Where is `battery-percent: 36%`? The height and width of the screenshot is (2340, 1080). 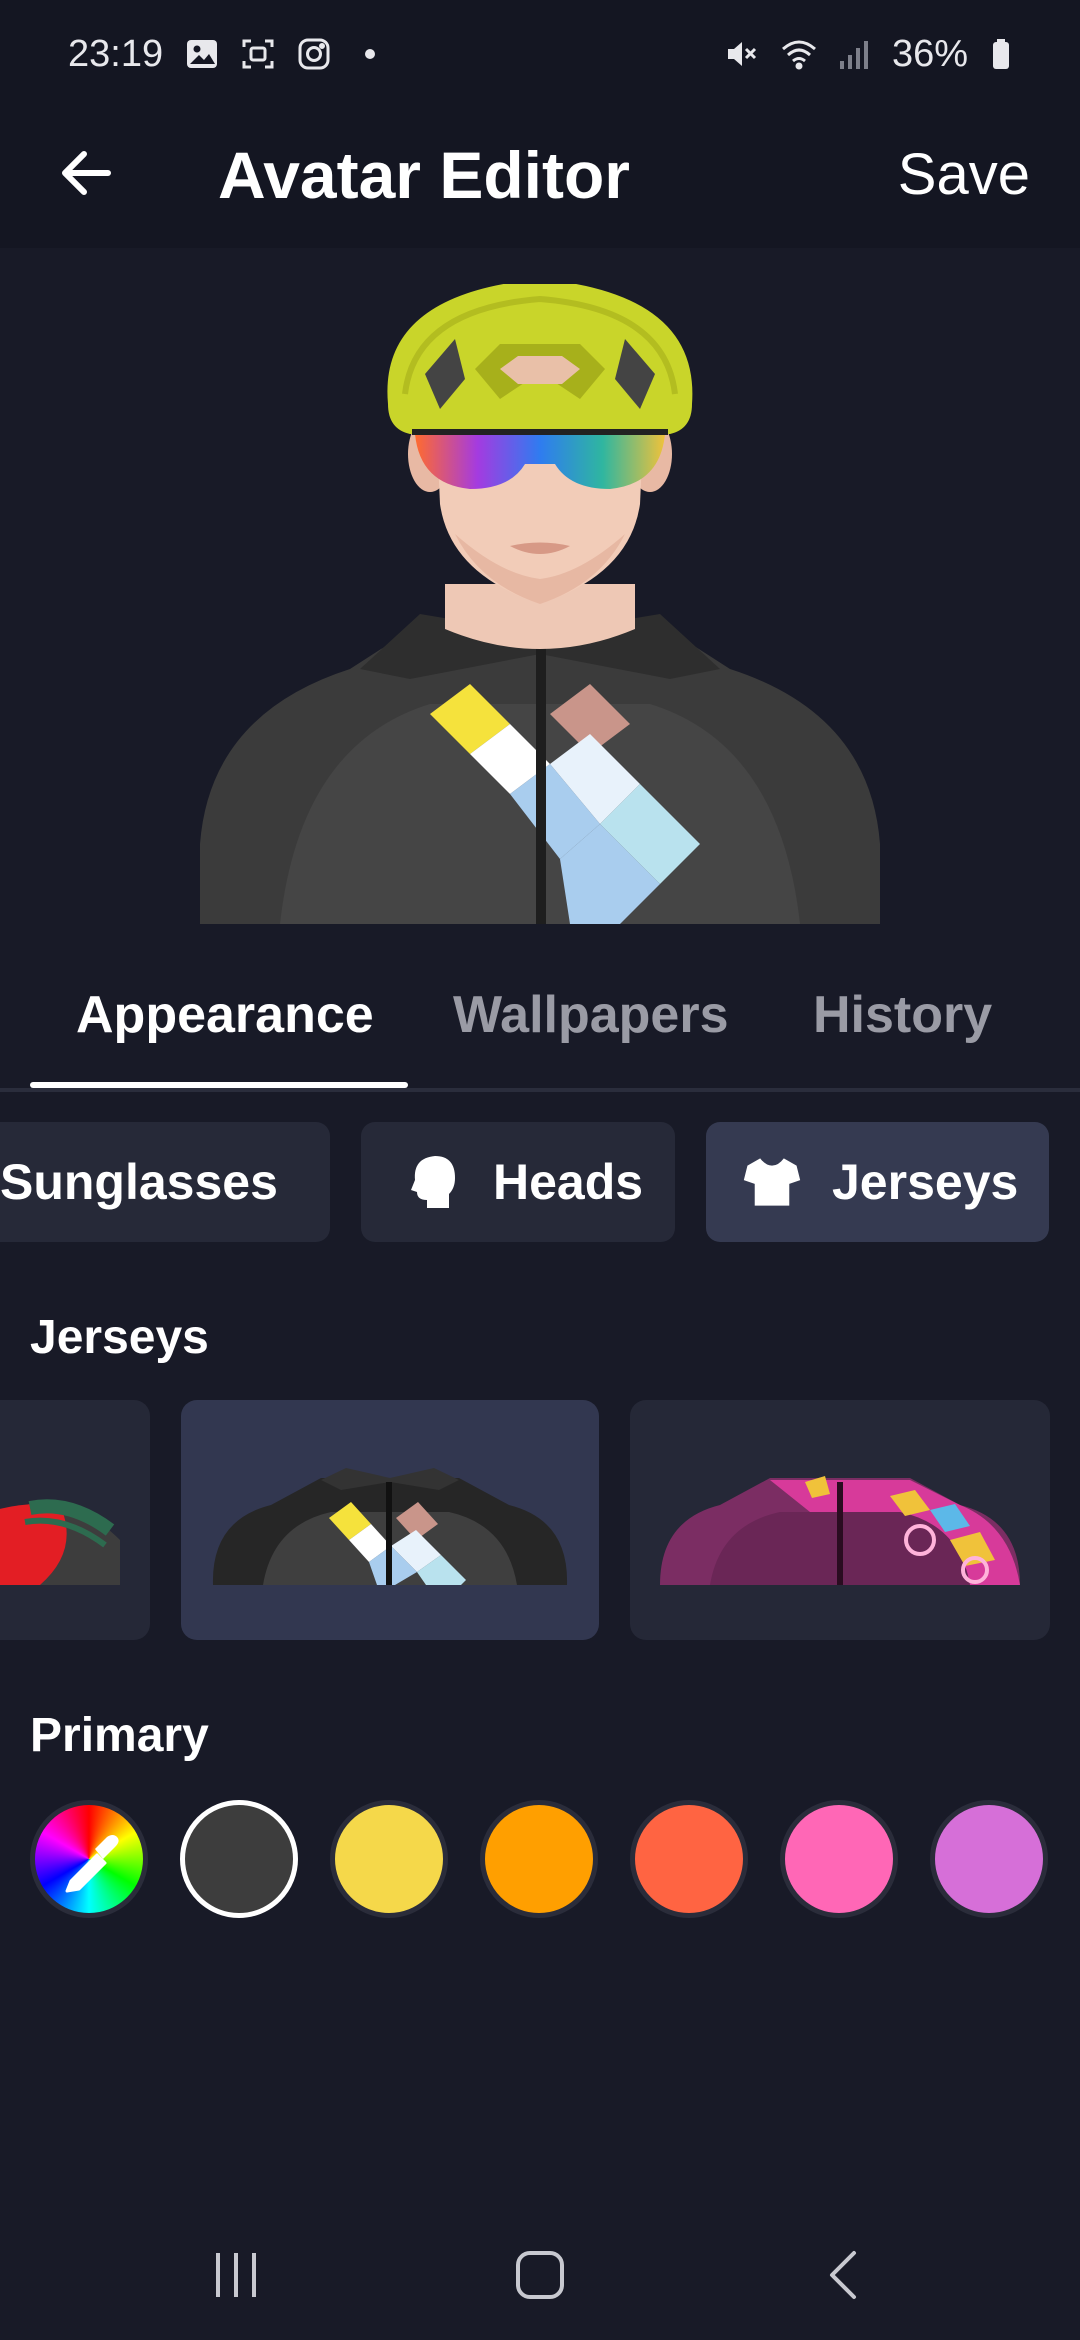
battery-percent: 36% is located at coordinates (929, 53).